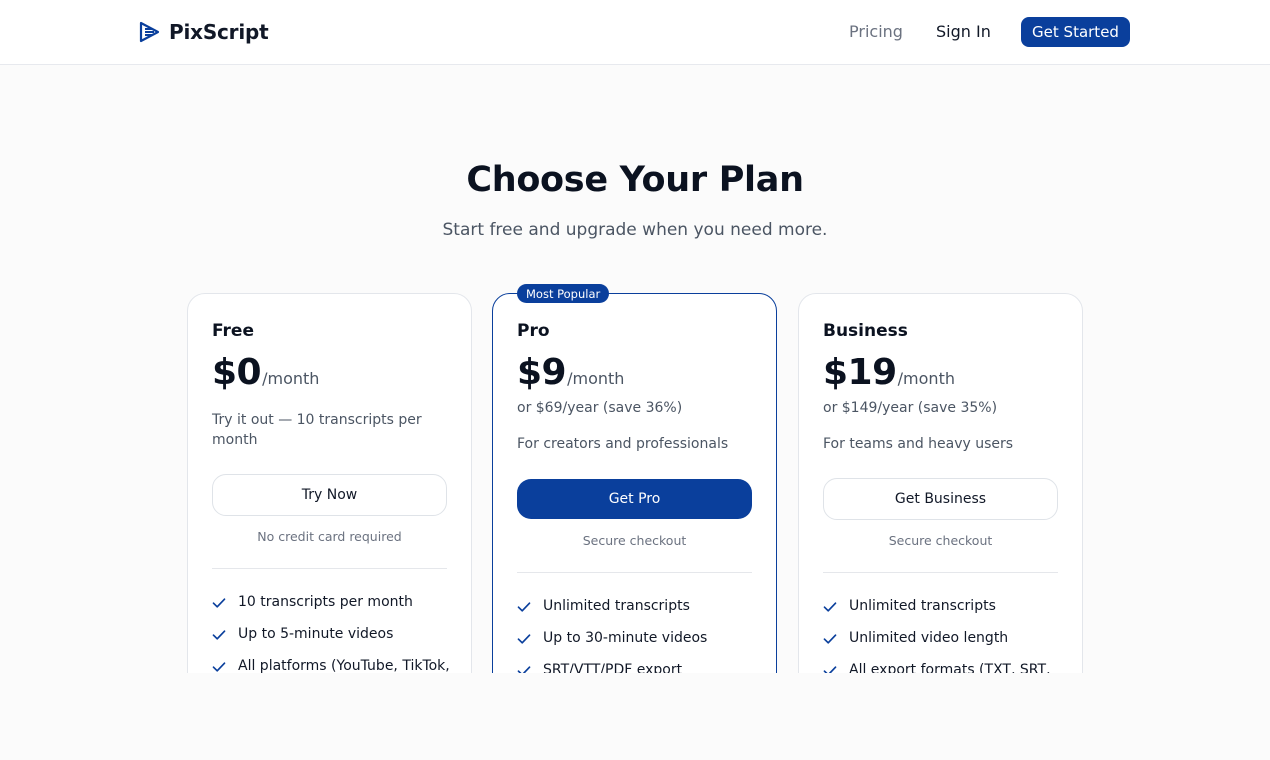 Image resolution: width=1270 pixels, height=760 pixels. I want to click on feature-text: Unlimited video length, so click(929, 638).